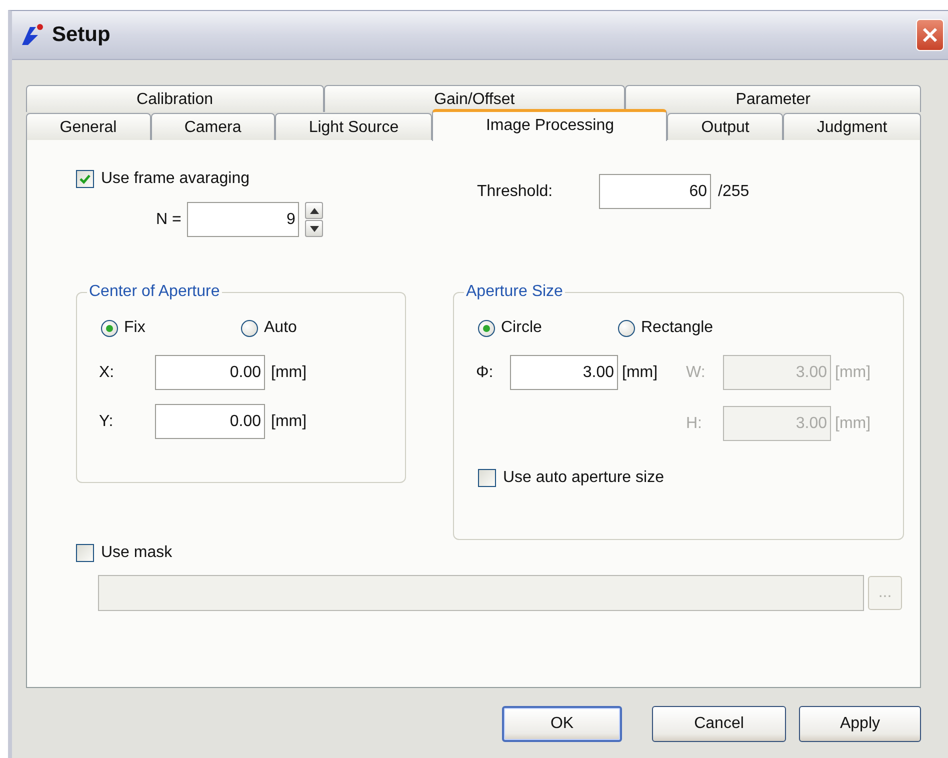 This screenshot has height=758, width=948. What do you see at coordinates (213, 126) in the screenshot?
I see `tab: Camera` at bounding box center [213, 126].